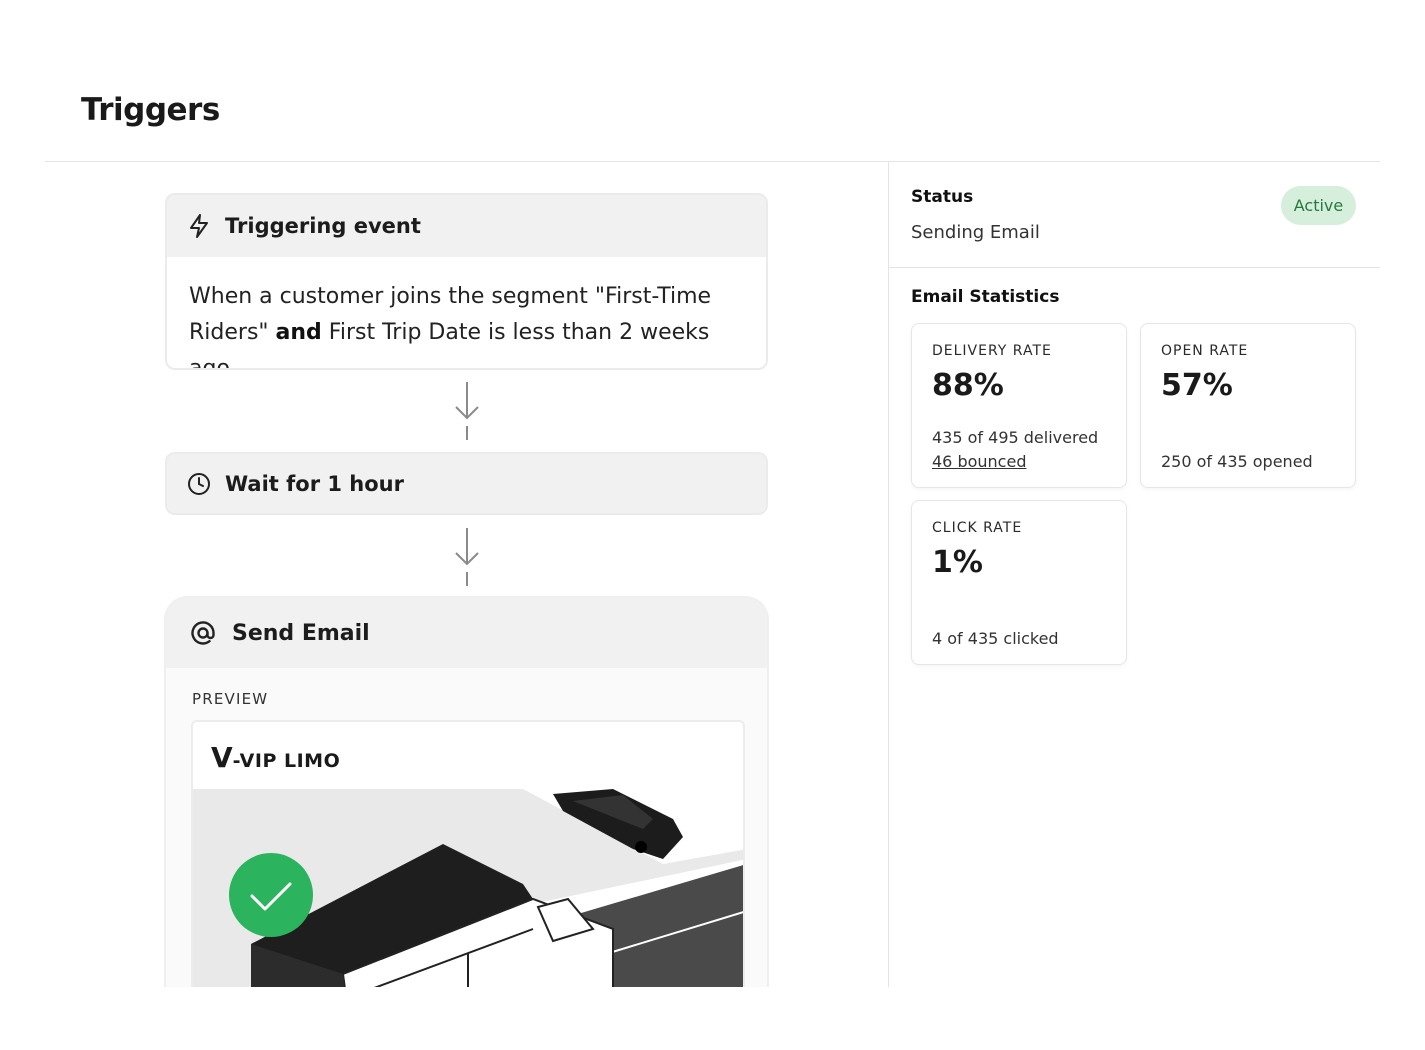 This screenshot has width=1425, height=1050. Describe the element at coordinates (466, 226) in the screenshot. I see `triggering-event-header: Triggering event` at that location.